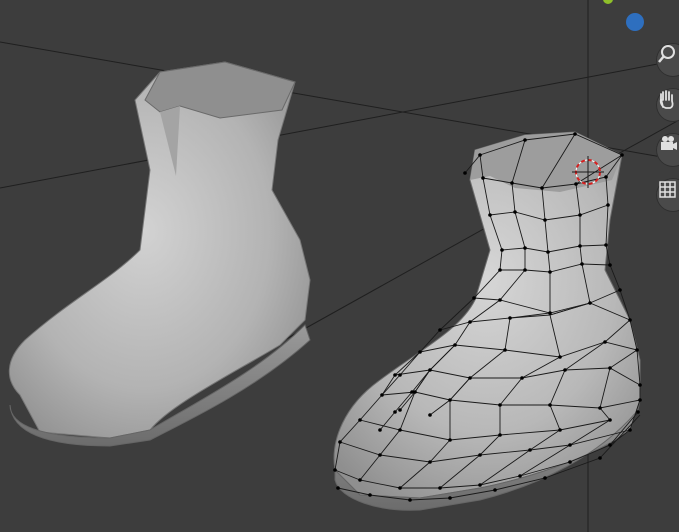 The height and width of the screenshot is (532, 679). Describe the element at coordinates (669, 143) in the screenshot. I see `camera-icon` at that location.